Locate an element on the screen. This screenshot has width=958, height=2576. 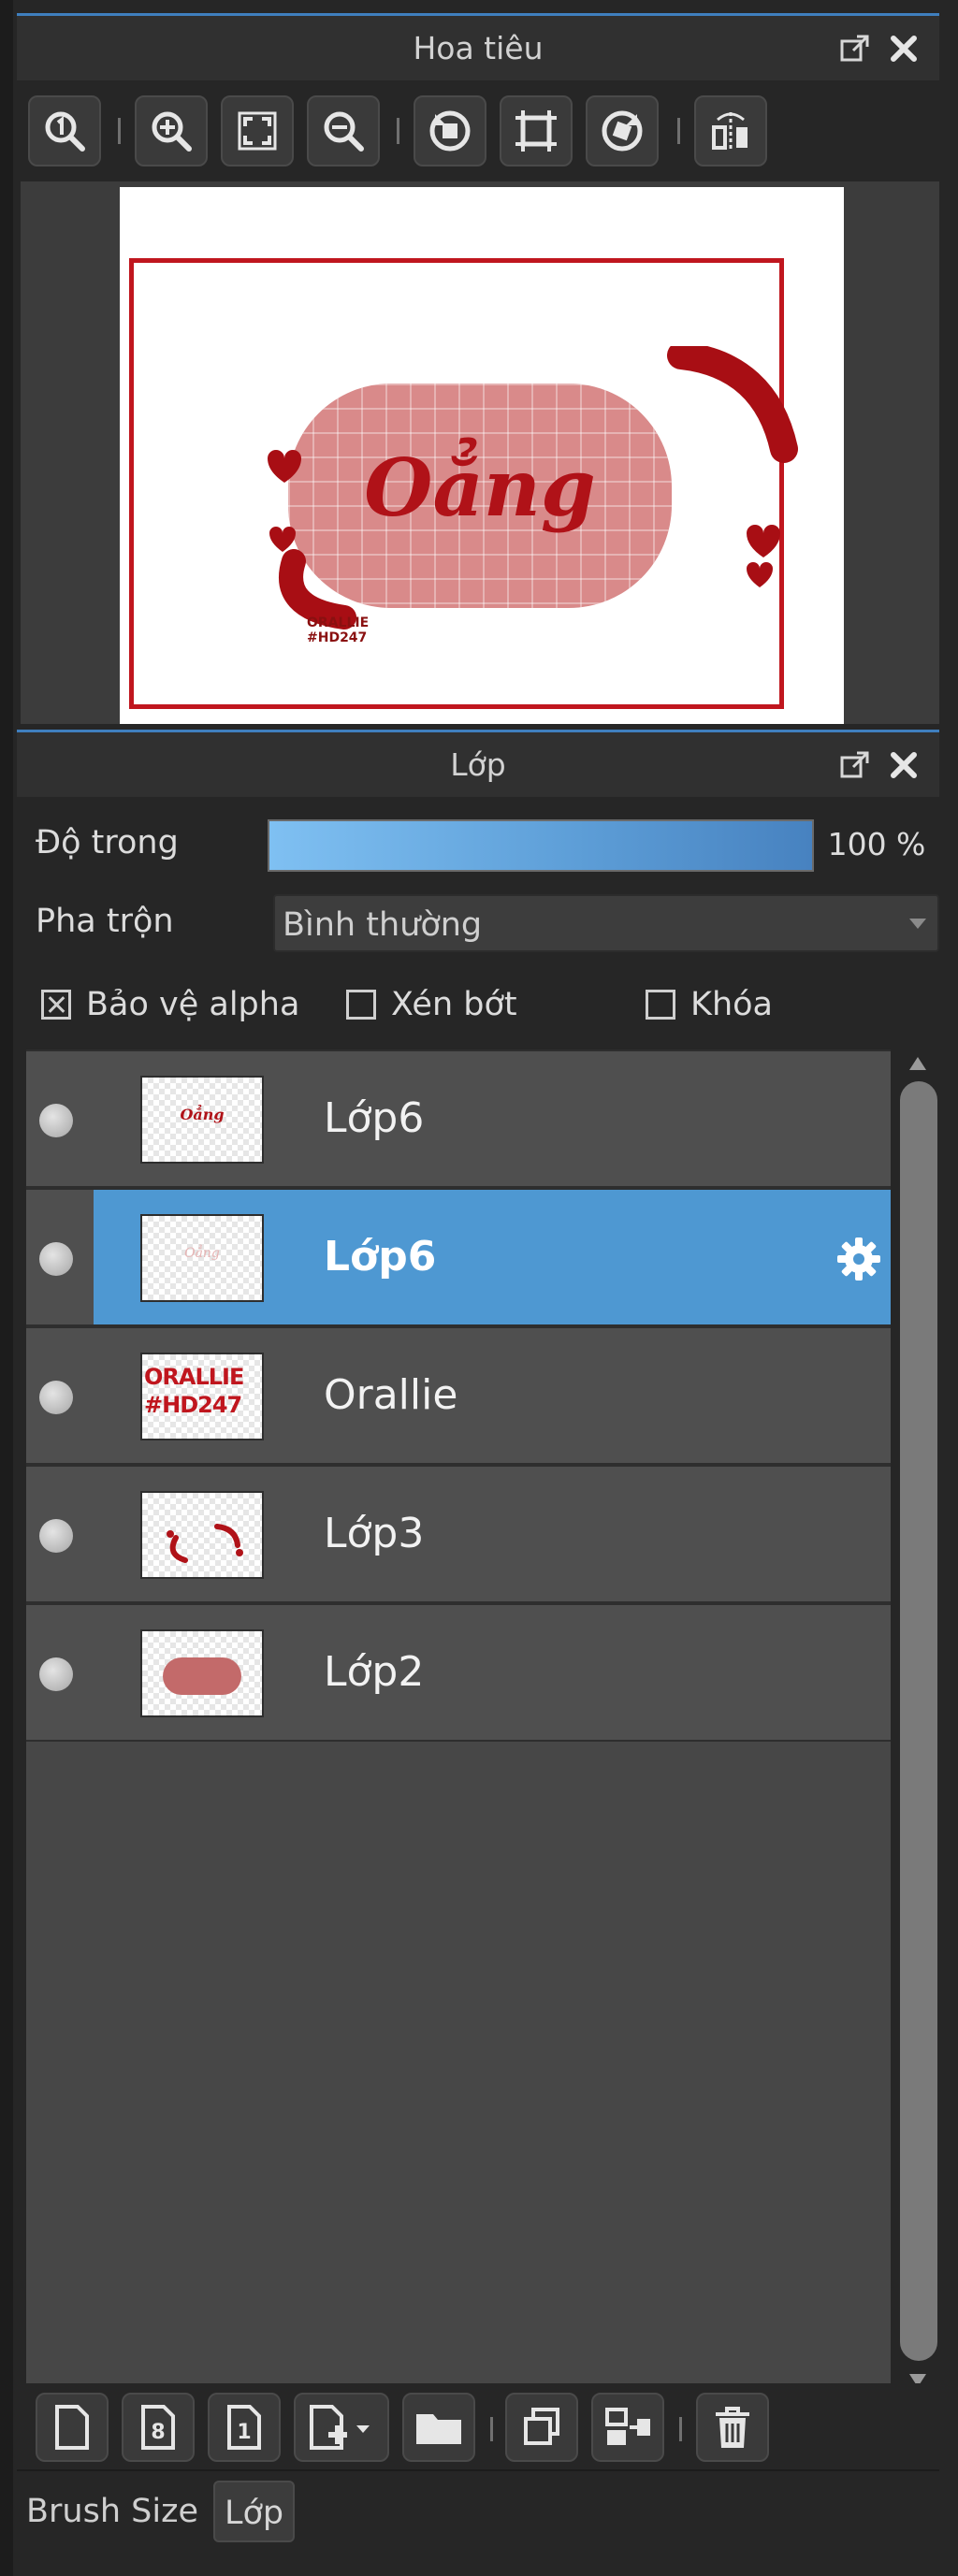
layer-thumbnail is located at coordinates (202, 1535).